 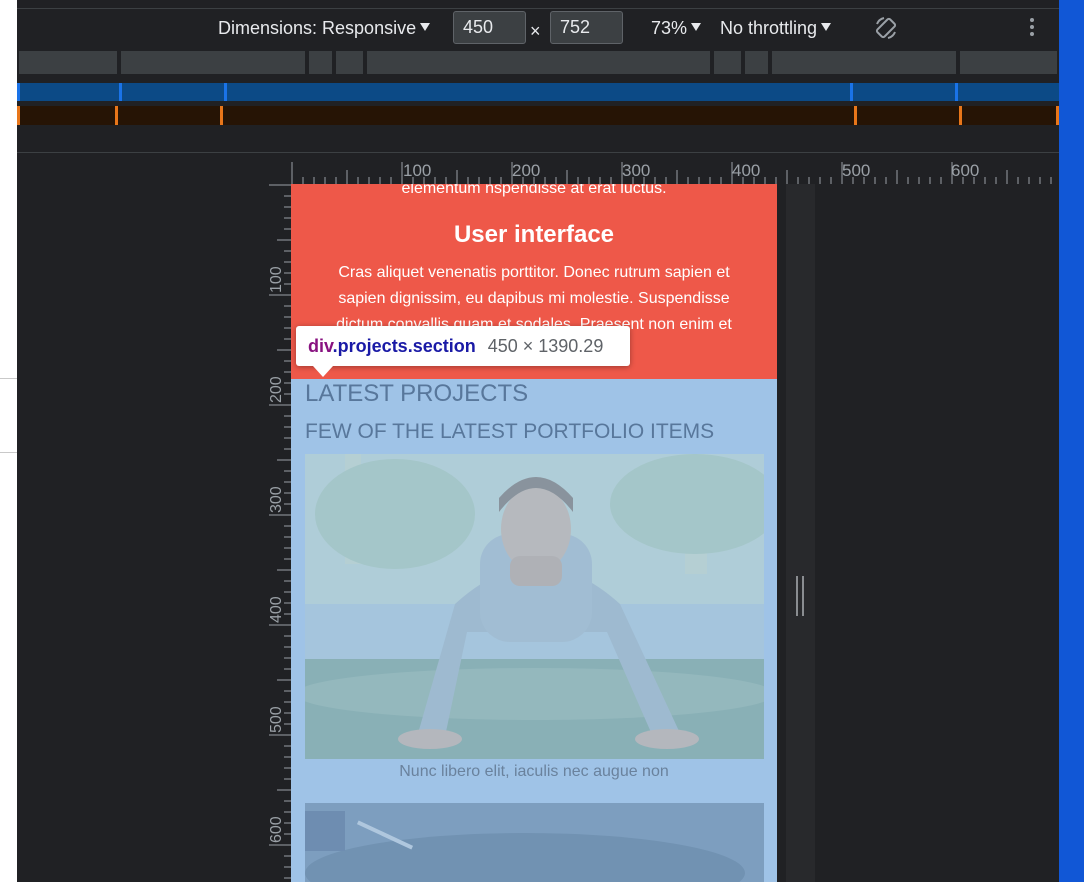 What do you see at coordinates (417, 393) in the screenshot?
I see `projects-heading: LATEST PROJECTS` at bounding box center [417, 393].